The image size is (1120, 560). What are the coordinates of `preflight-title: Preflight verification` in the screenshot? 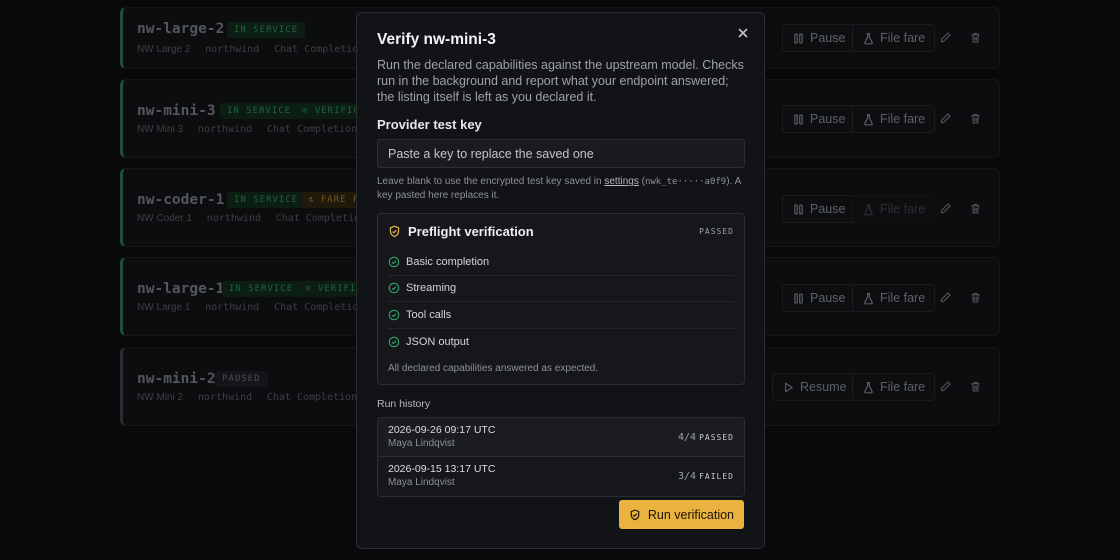 It's located at (471, 231).